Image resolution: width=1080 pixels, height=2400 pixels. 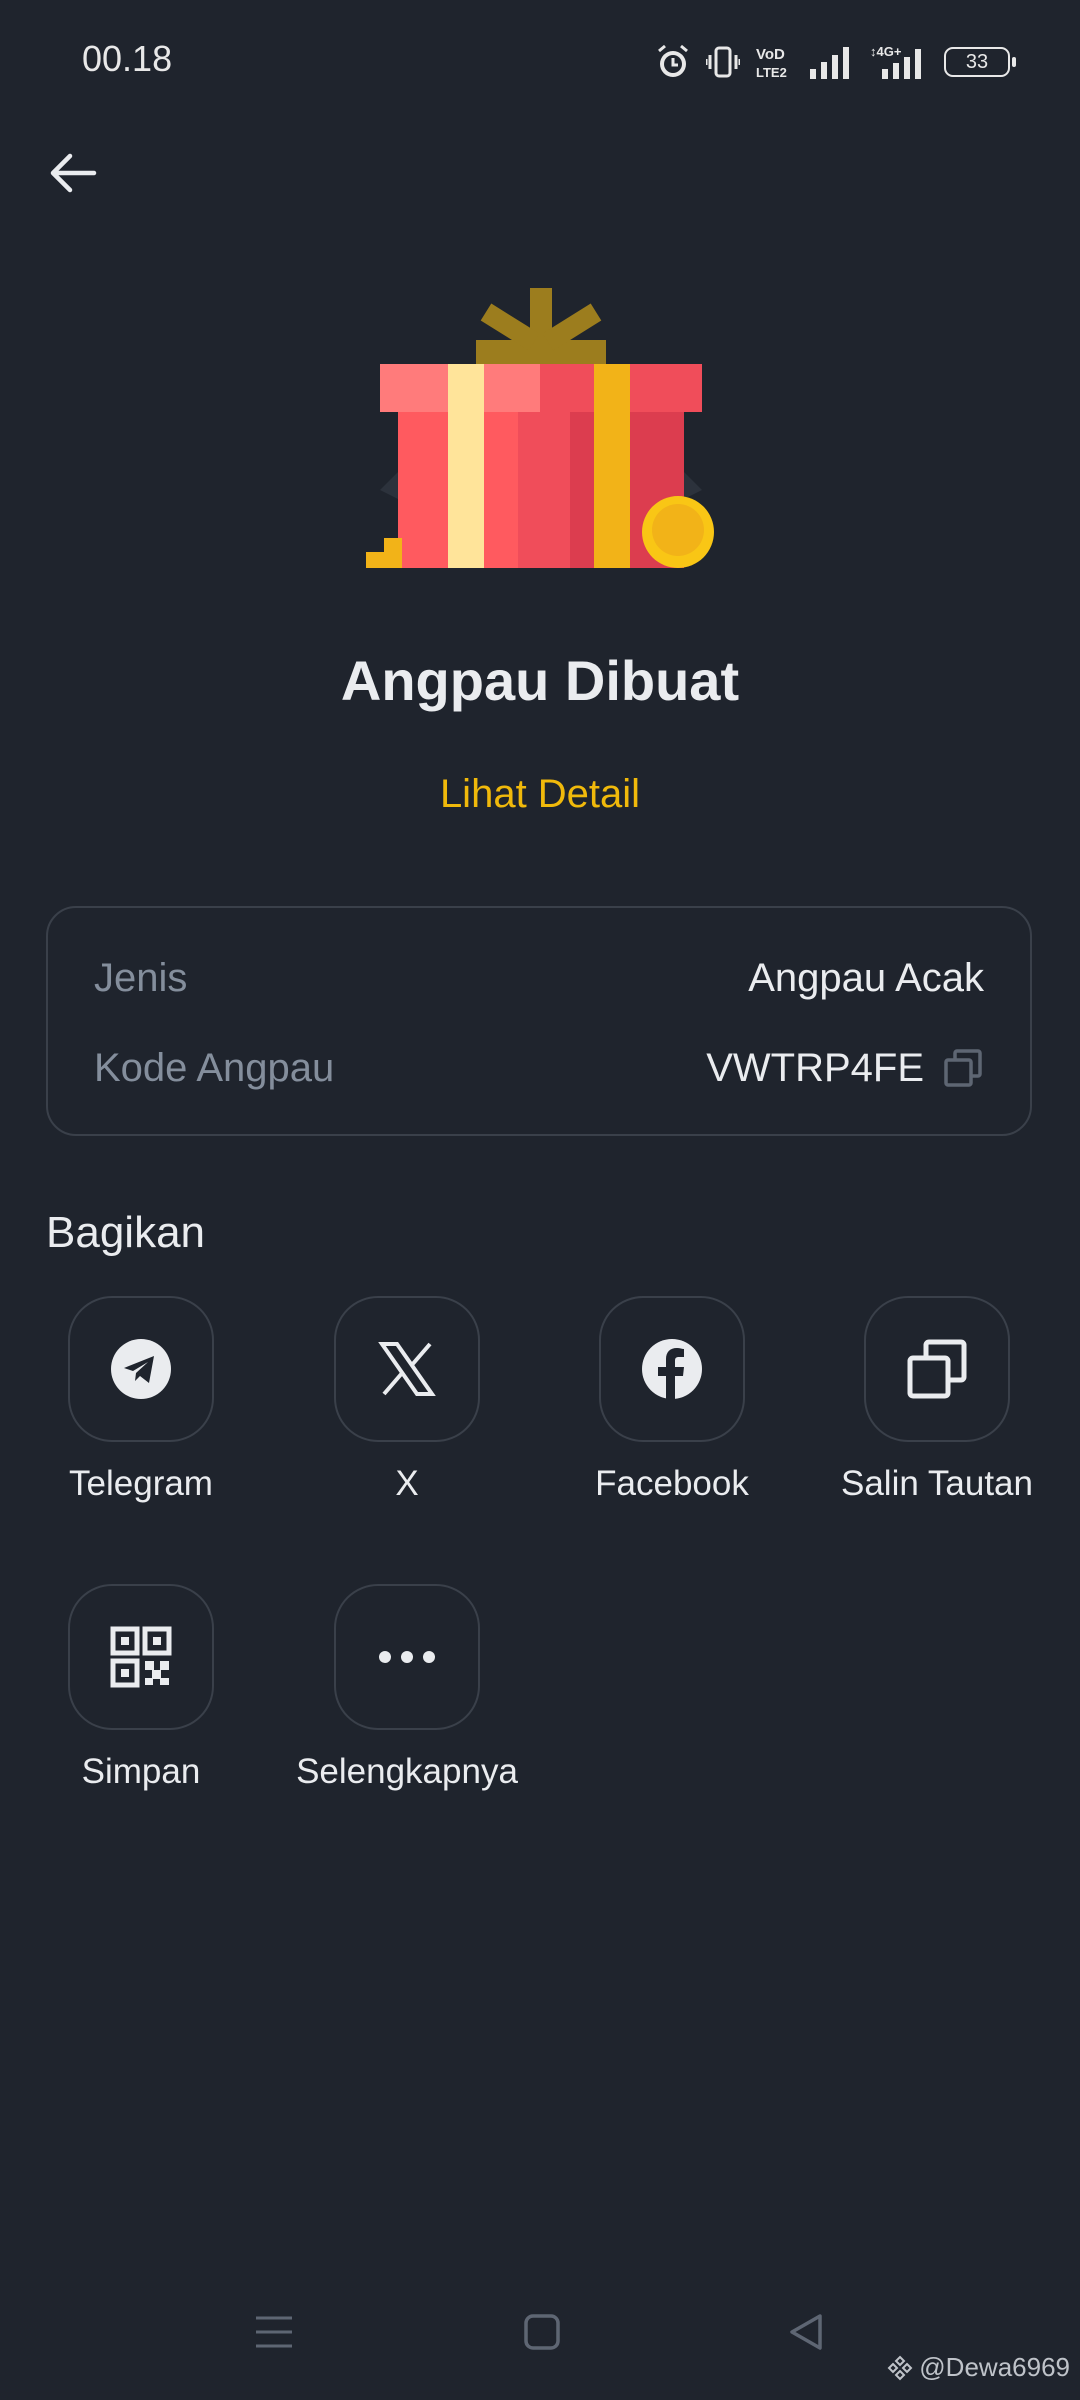 I want to click on share-facebook-circle, so click(x=672, y=1369).